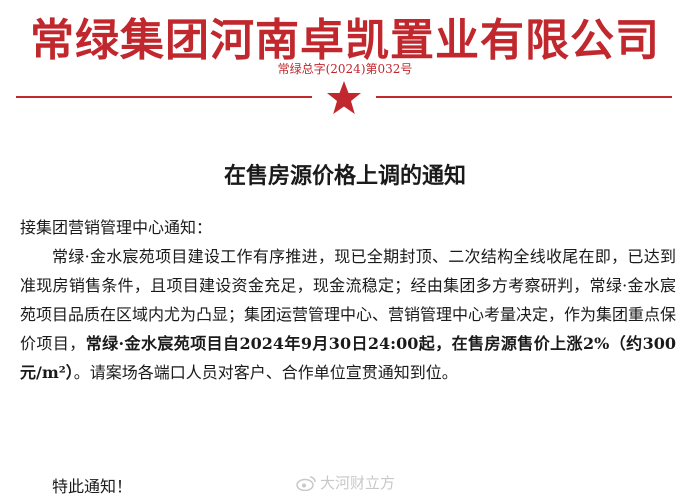  Describe the element at coordinates (347, 343) in the screenshot. I see `paragraph-bold-1: 常绿·金水宸苑项目自2024年9月30日24:00起，在售房源售价上涨2%` at that location.